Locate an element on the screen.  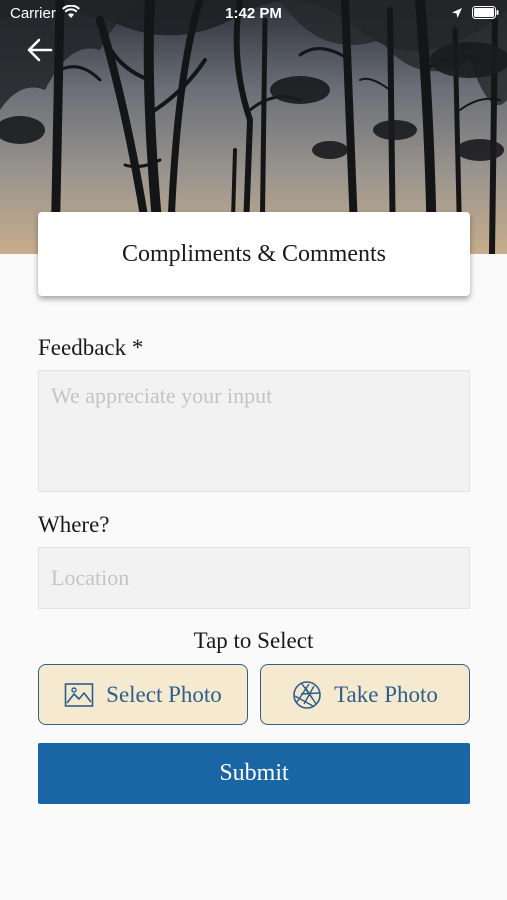
title-card: Compliments & Comments is located at coordinates (254, 254).